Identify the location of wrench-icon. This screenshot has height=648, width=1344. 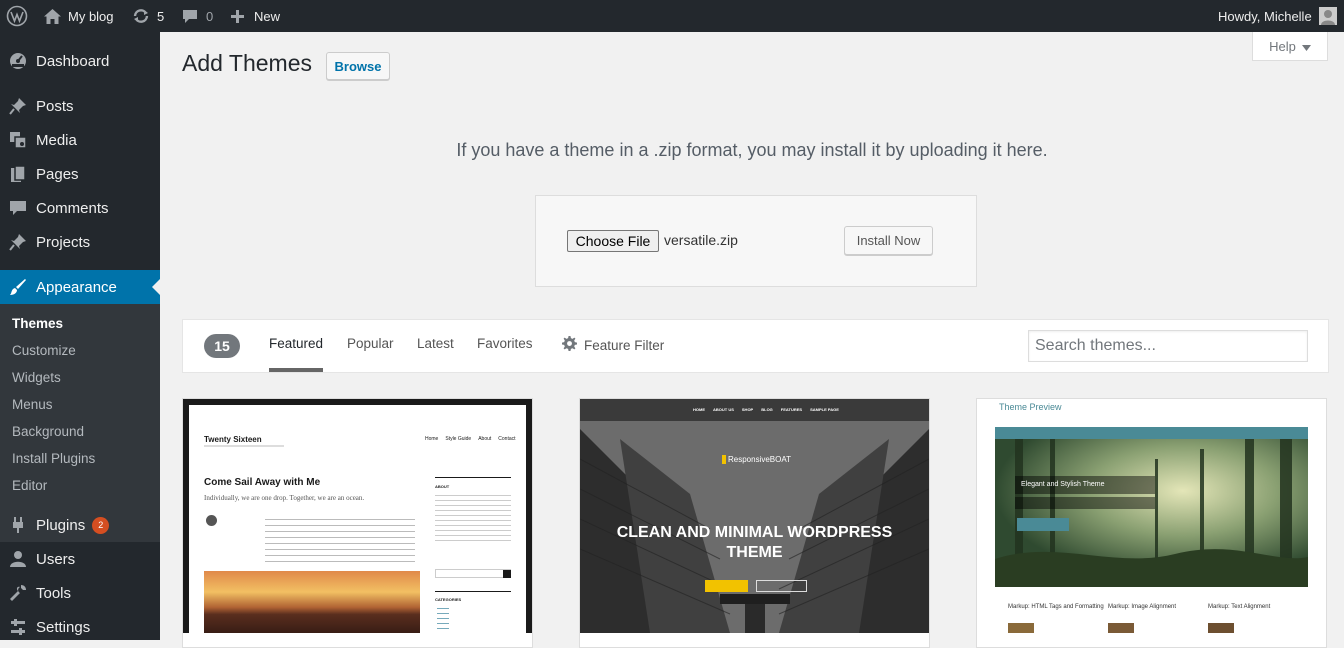
(18, 593).